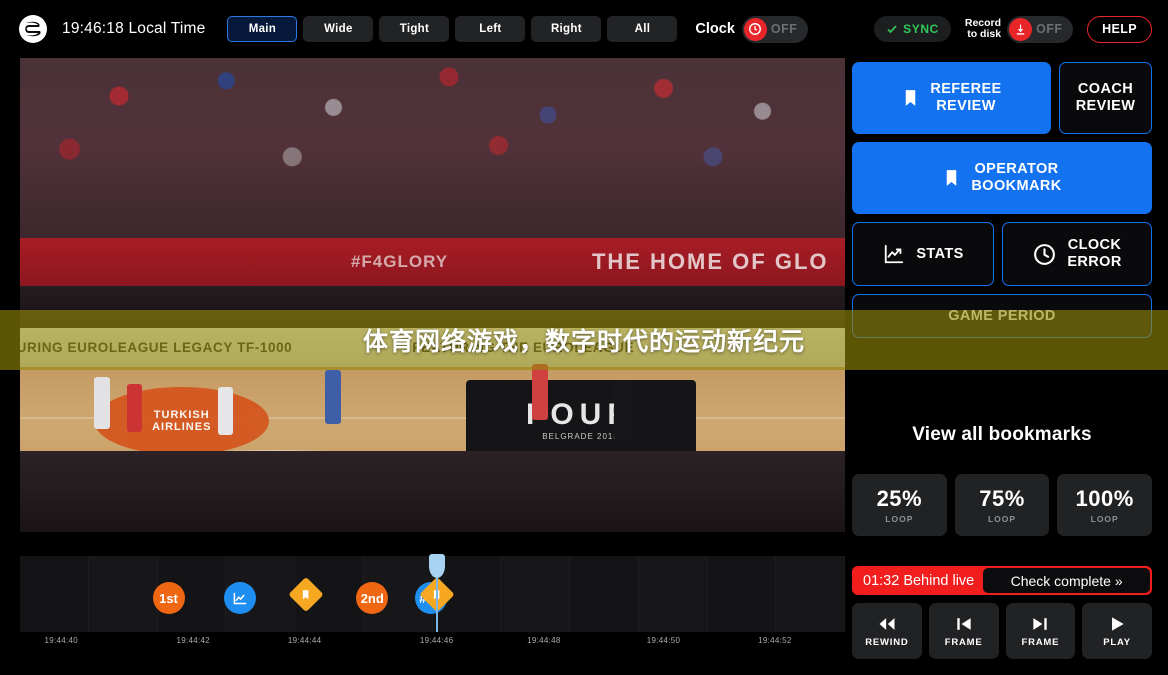  What do you see at coordinates (544, 640) in the screenshot?
I see `timeline-tick: 19:44:48` at bounding box center [544, 640].